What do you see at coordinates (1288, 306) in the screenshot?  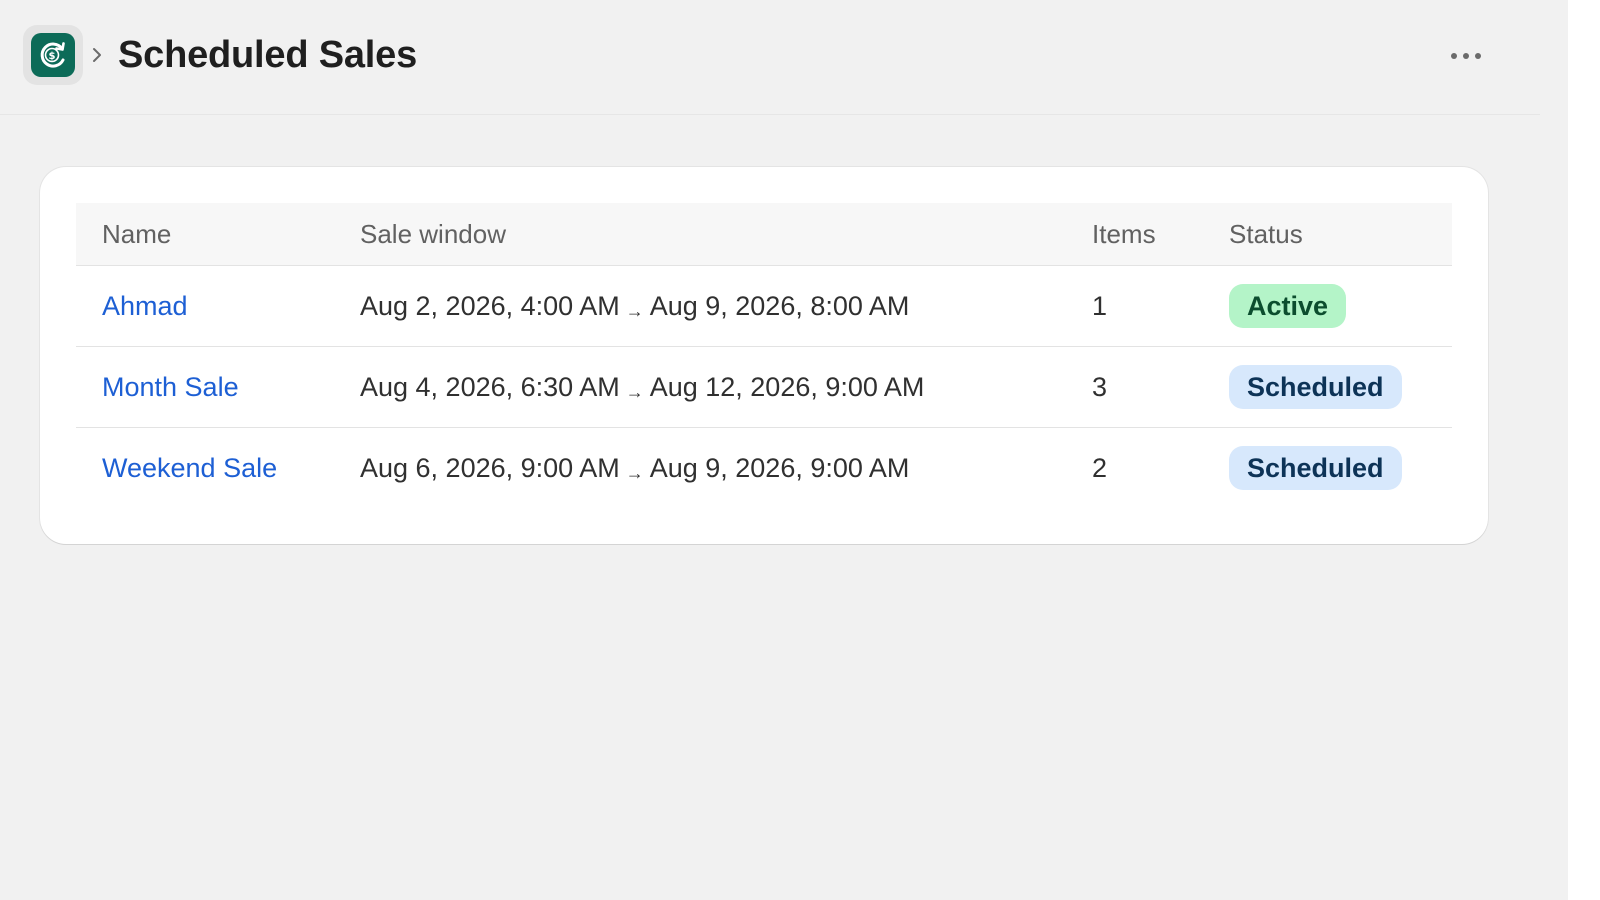 I see `status-badge: Active` at bounding box center [1288, 306].